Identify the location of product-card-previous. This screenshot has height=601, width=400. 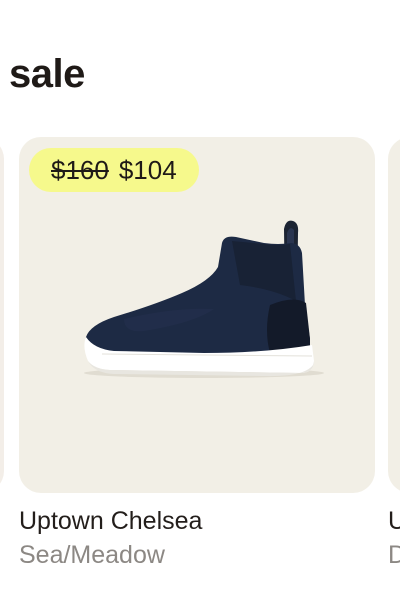
(2, 315).